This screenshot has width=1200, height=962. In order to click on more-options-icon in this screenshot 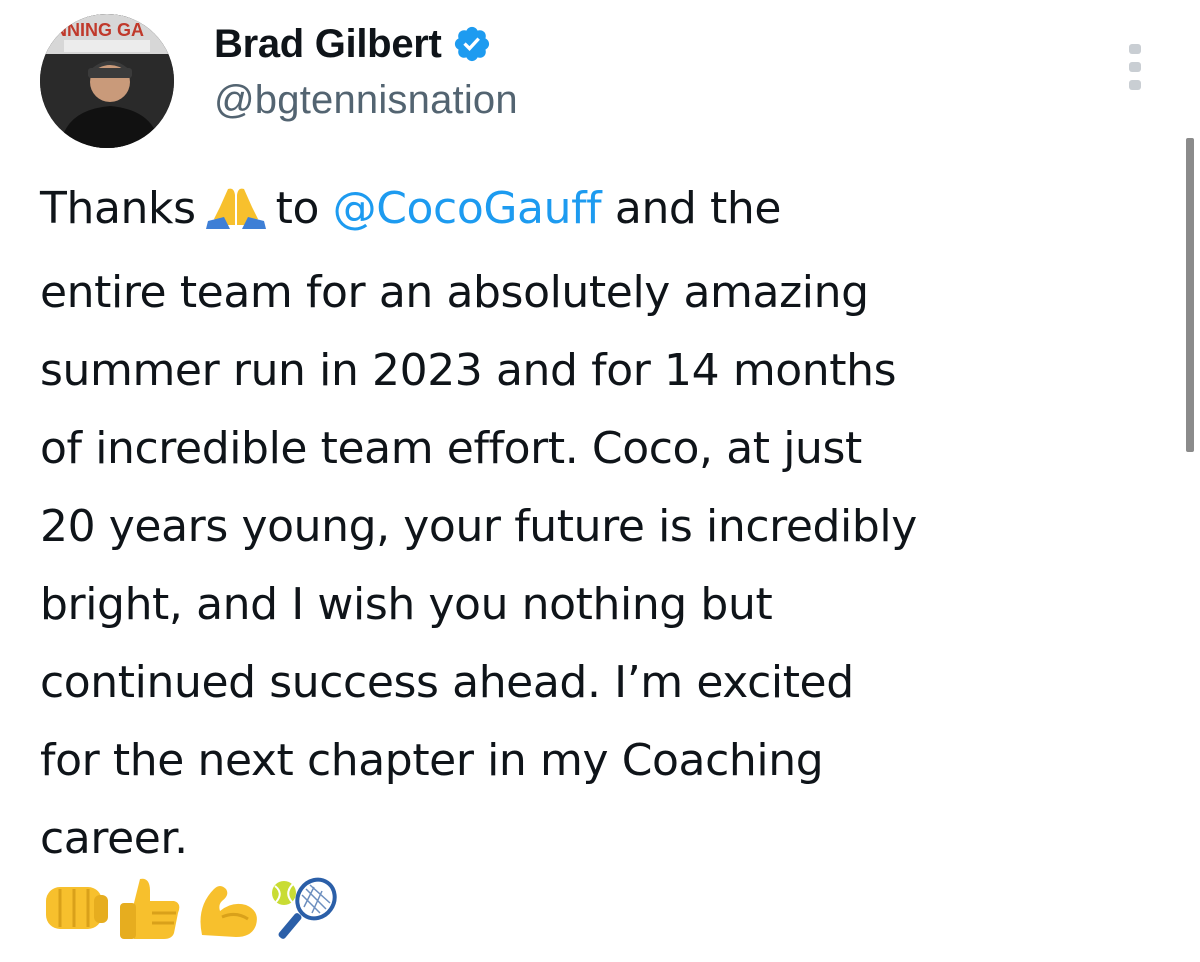, I will do `click(1135, 67)`.